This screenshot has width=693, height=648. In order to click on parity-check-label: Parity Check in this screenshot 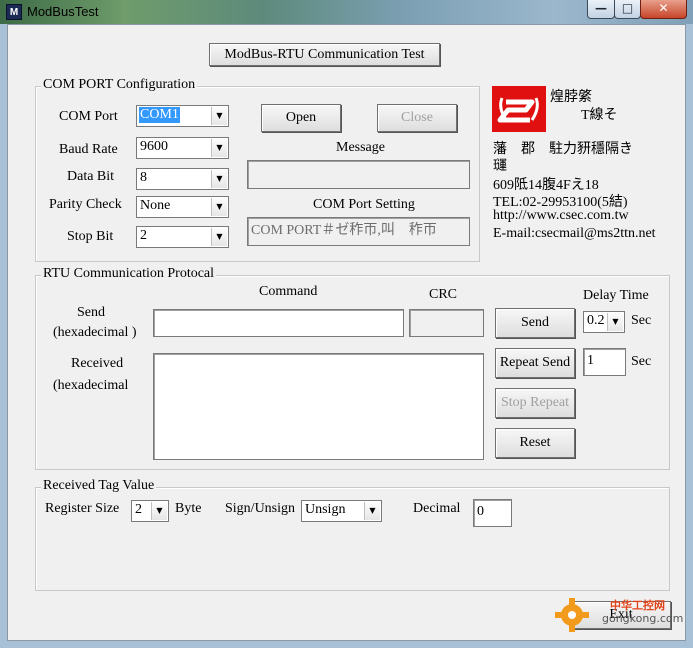, I will do `click(85, 204)`.